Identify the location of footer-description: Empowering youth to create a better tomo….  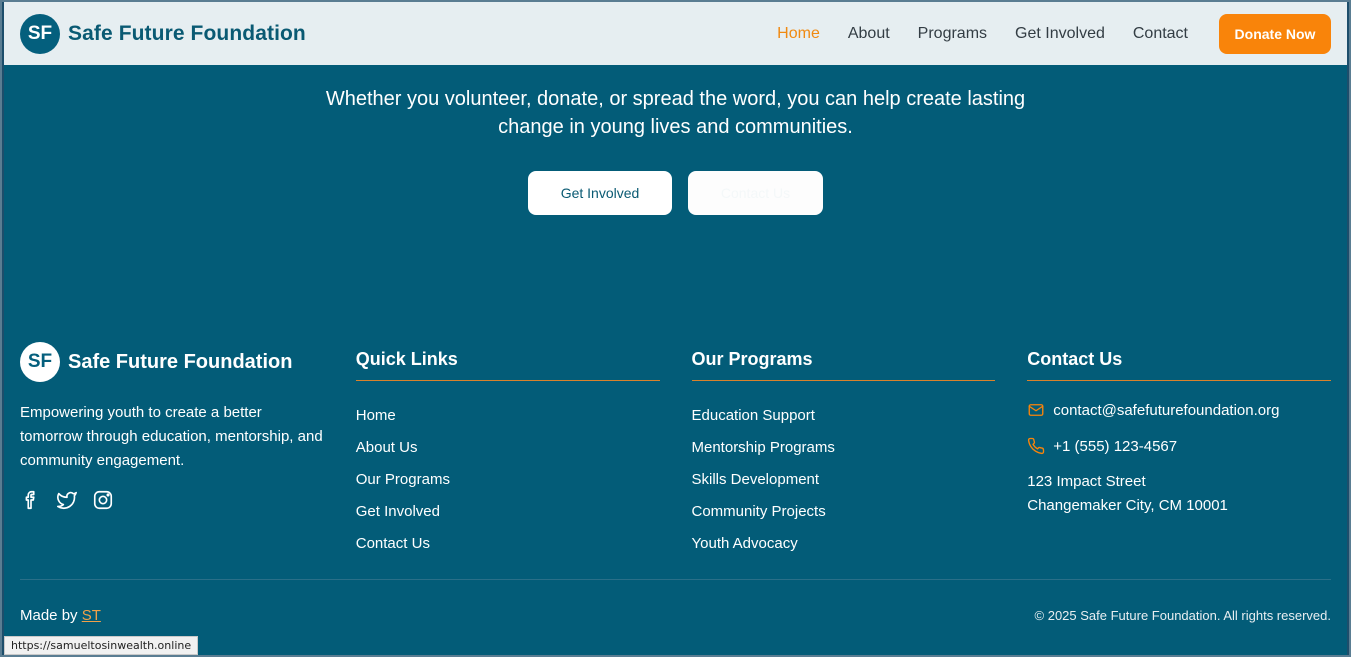
(171, 436).